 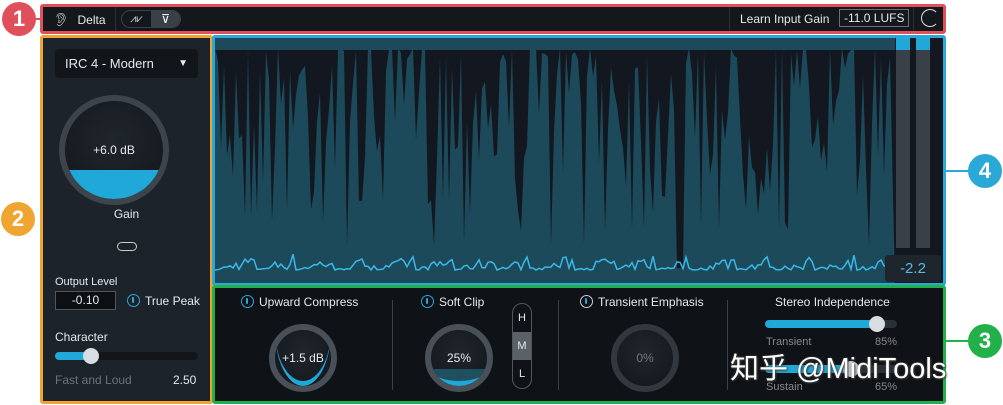 I want to click on learn-input-gain-button: Learn Input Gain, so click(x=784, y=19).